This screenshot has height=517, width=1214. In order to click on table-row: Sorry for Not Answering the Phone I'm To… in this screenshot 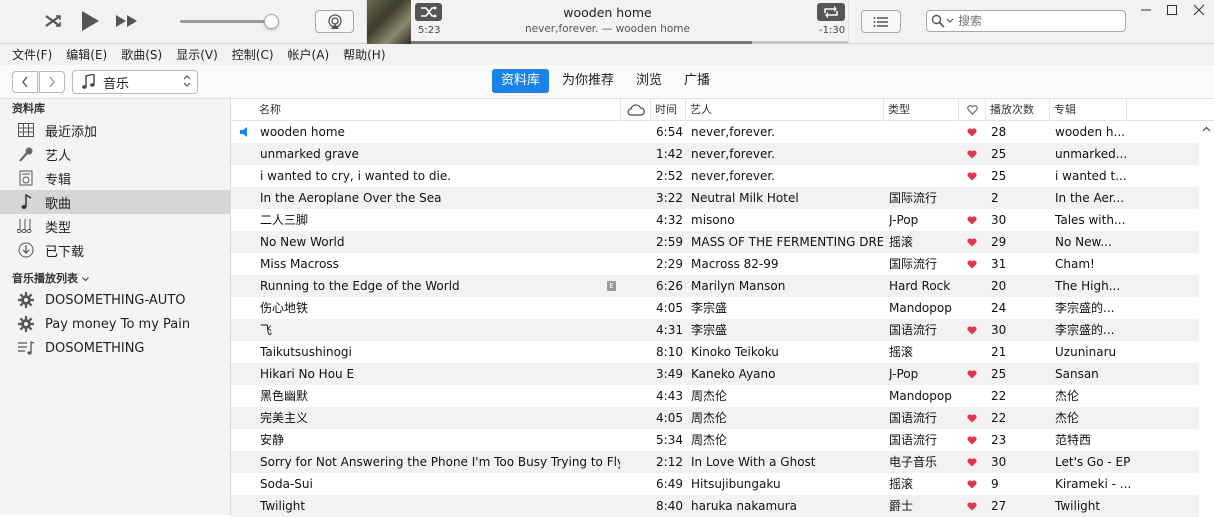, I will do `click(715, 462)`.